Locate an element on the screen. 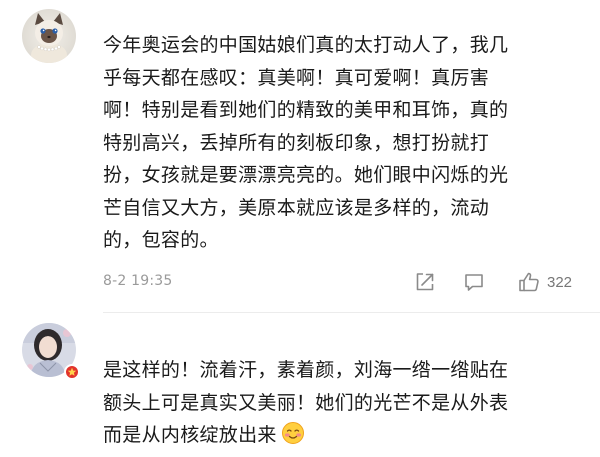 The height and width of the screenshot is (457, 600). reply-button is located at coordinates (474, 282).